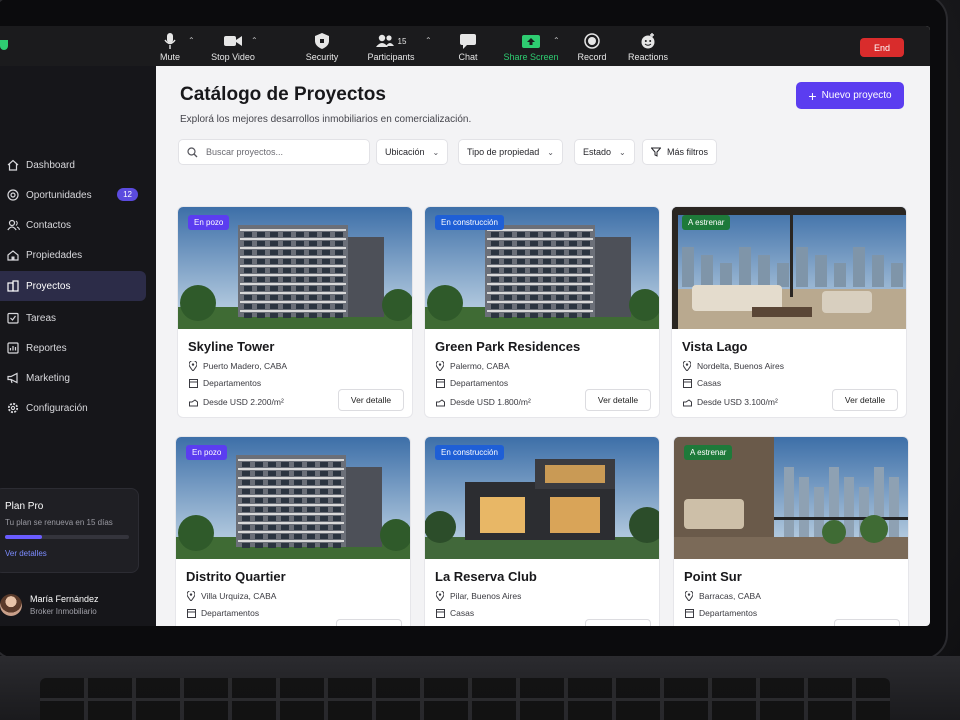 This screenshot has height=720, width=960. What do you see at coordinates (236, 576) in the screenshot?
I see `project-title: Distrito Quartier` at bounding box center [236, 576].